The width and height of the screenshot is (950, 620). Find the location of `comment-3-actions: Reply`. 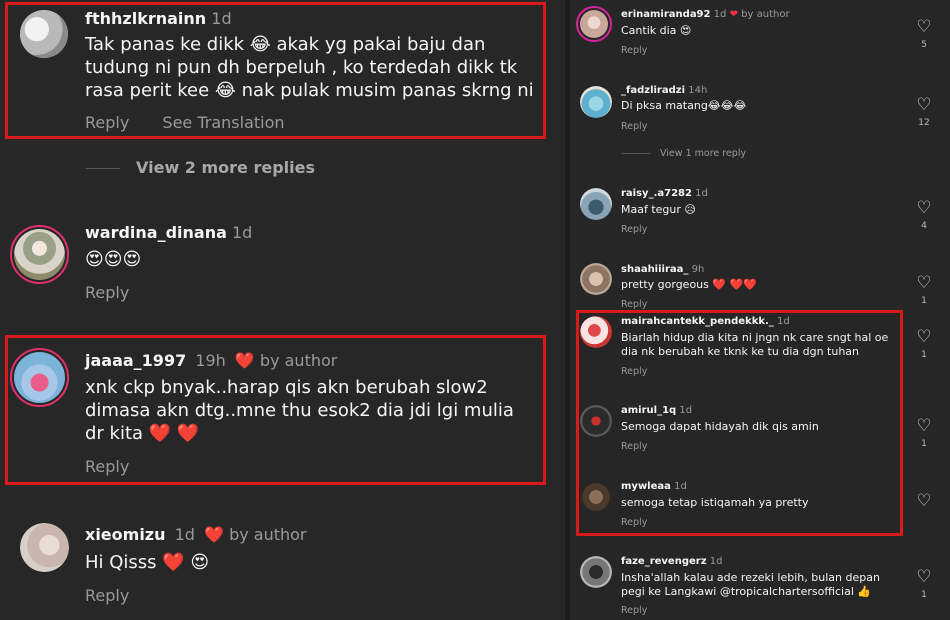

comment-3-actions: Reply is located at coordinates (107, 466).